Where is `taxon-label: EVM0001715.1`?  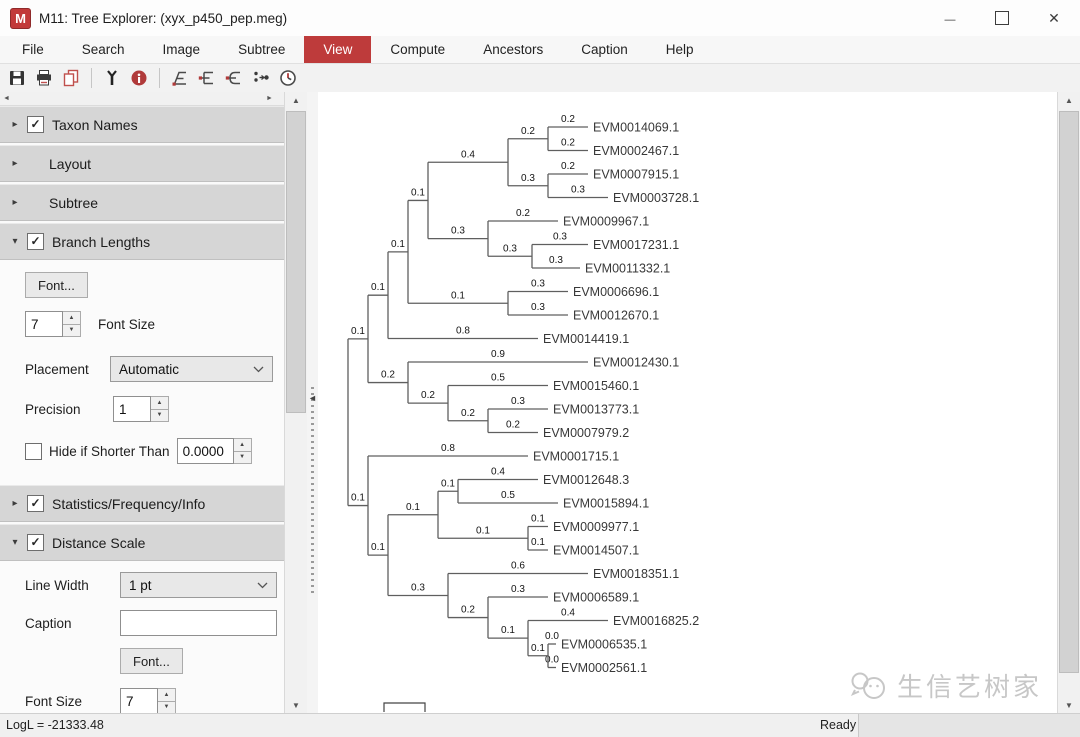 taxon-label: EVM0001715.1 is located at coordinates (576, 457).